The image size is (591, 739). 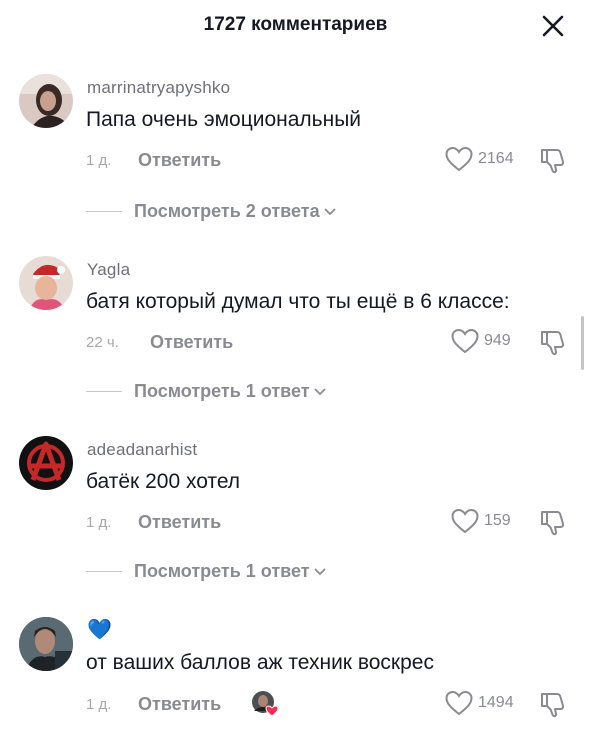 What do you see at coordinates (142, 450) in the screenshot?
I see `comment-username: adeadanarhist` at bounding box center [142, 450].